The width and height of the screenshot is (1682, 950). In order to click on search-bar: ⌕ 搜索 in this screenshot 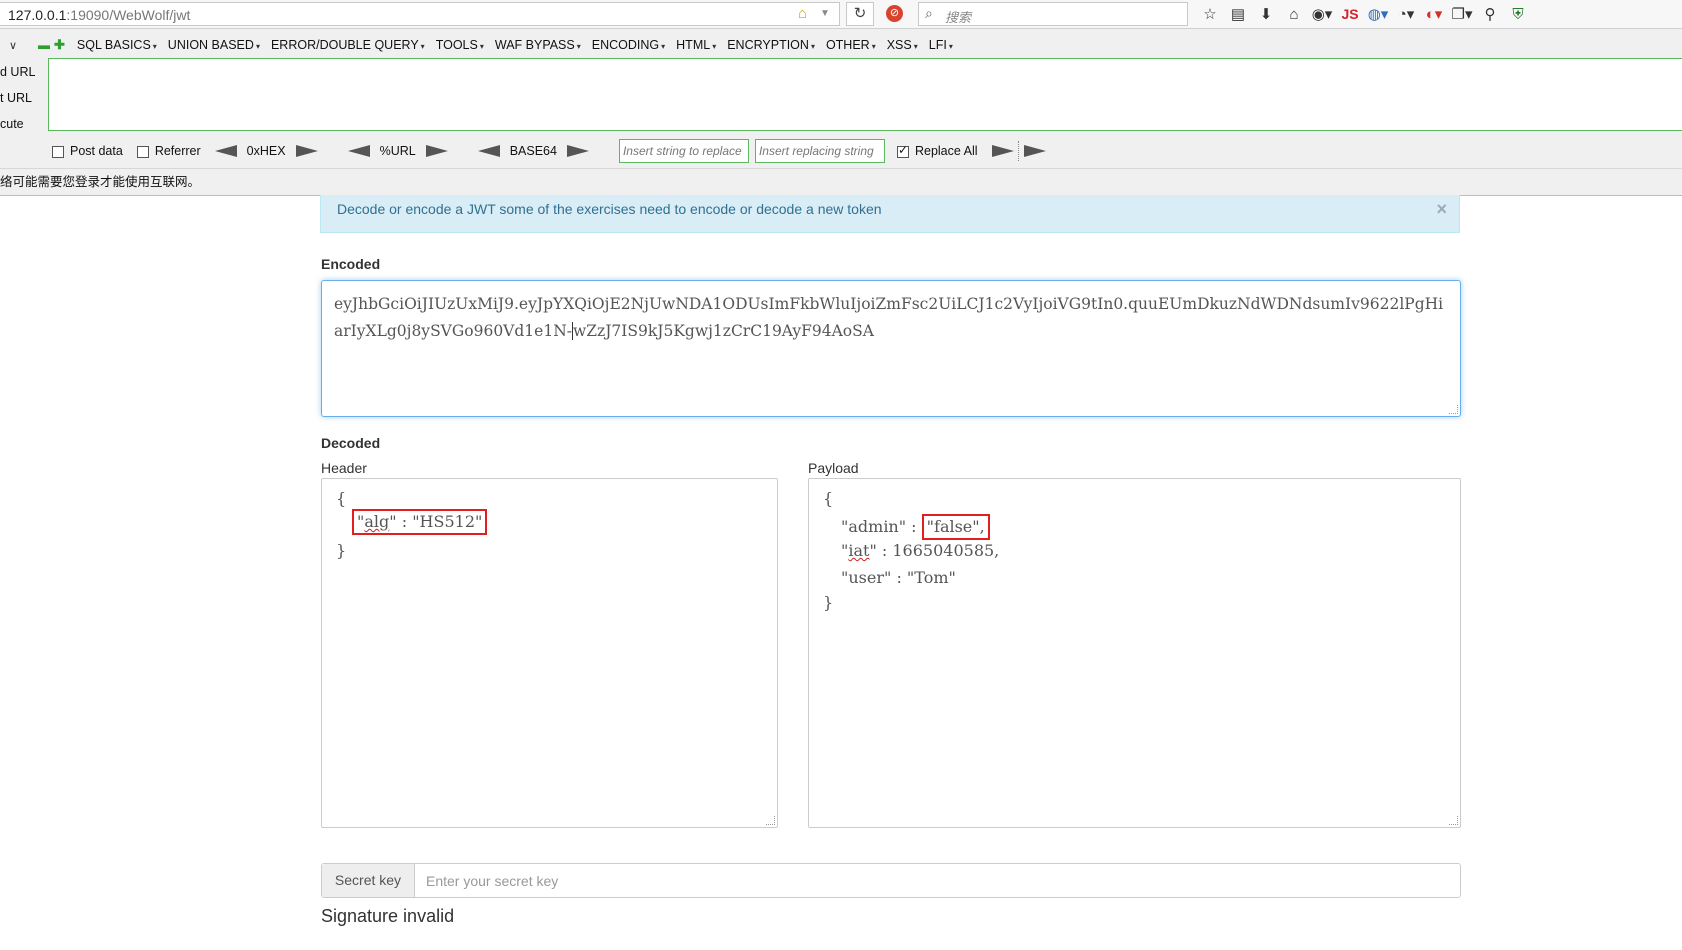, I will do `click(1053, 14)`.